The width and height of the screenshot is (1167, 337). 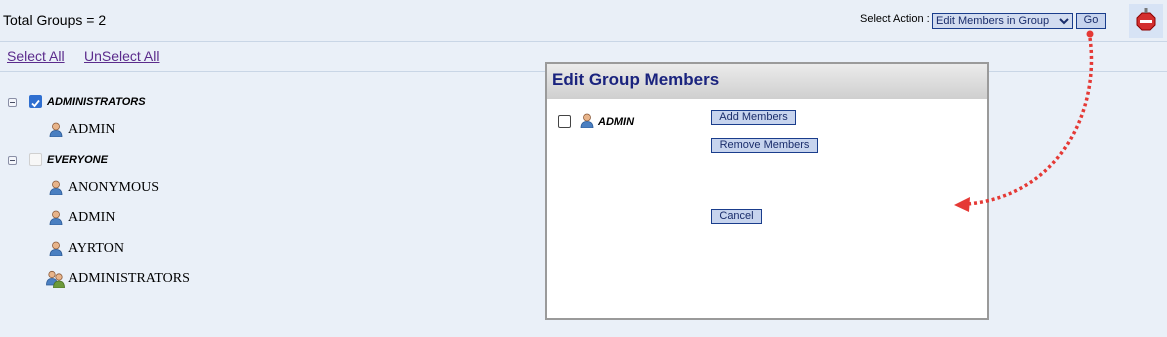 What do you see at coordinates (55, 20) in the screenshot?
I see `total-groups-count: Total Groups = 2` at bounding box center [55, 20].